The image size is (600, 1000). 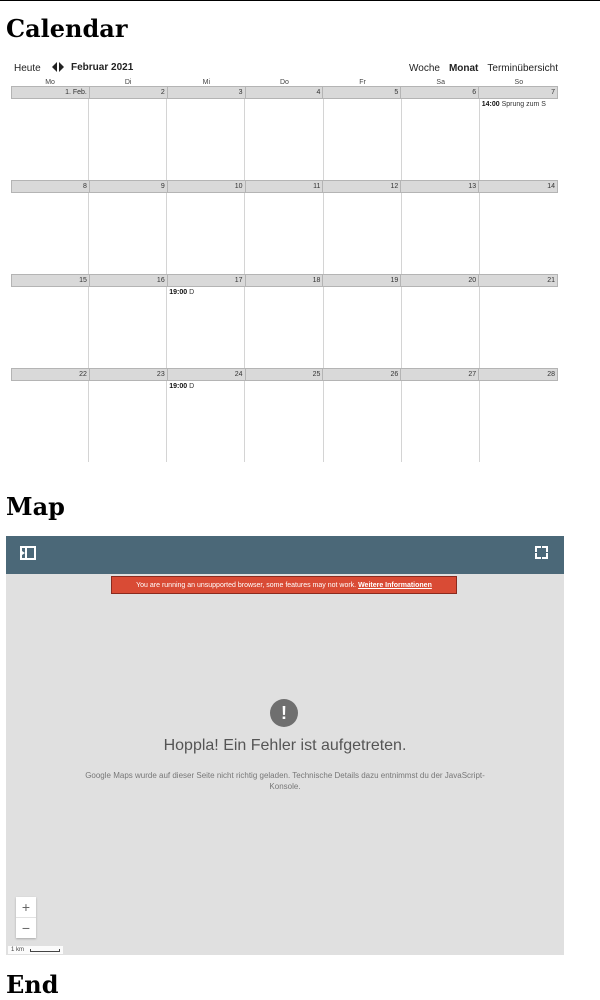 I want to click on calendar-event: 14:00 Sprung zum S, so click(x=514, y=104).